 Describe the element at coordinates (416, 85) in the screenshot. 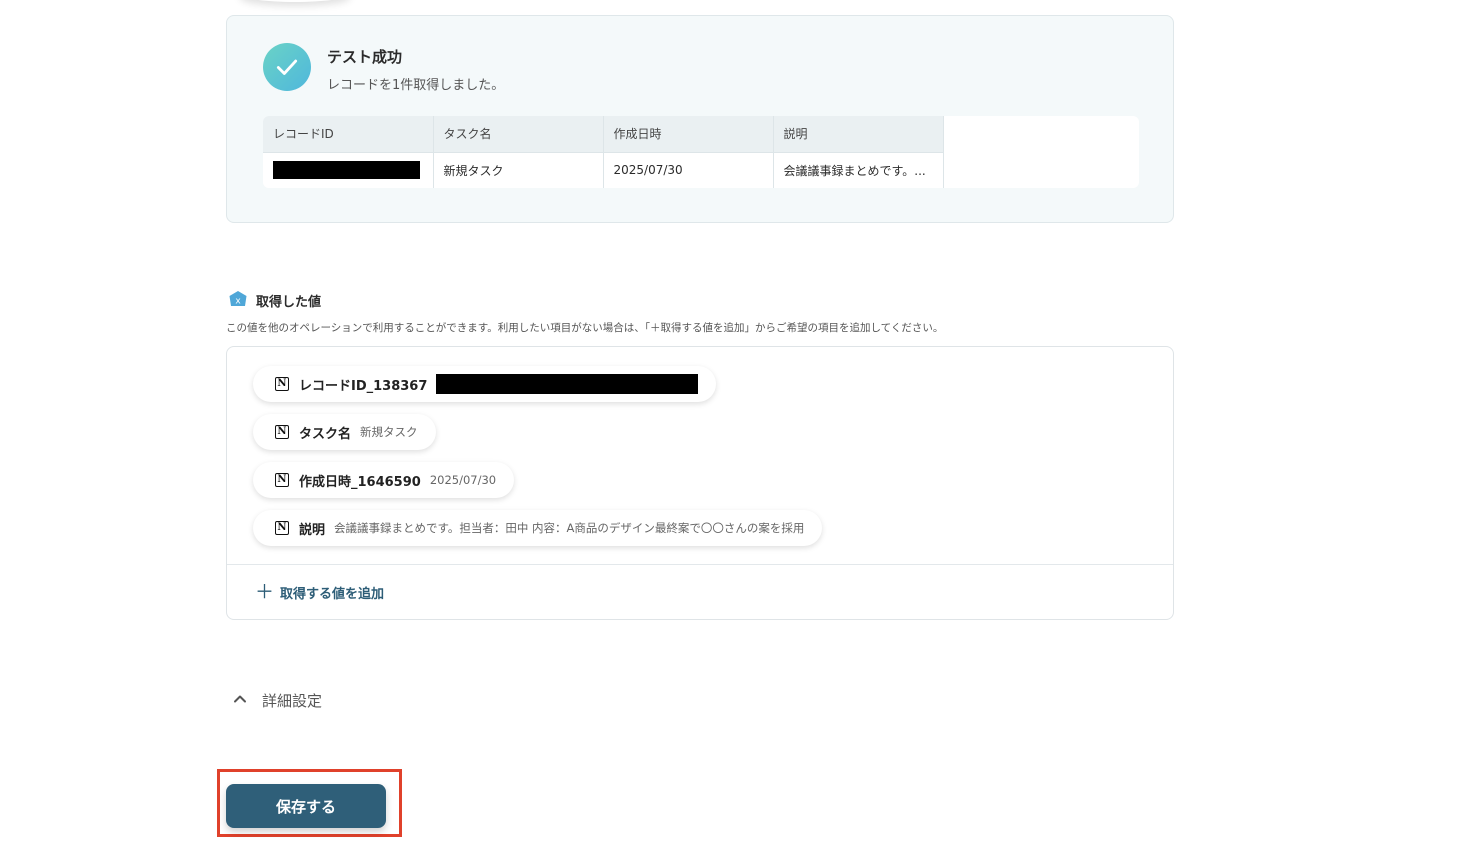

I see `success-subtitle: レコードを1件取得しました。` at that location.